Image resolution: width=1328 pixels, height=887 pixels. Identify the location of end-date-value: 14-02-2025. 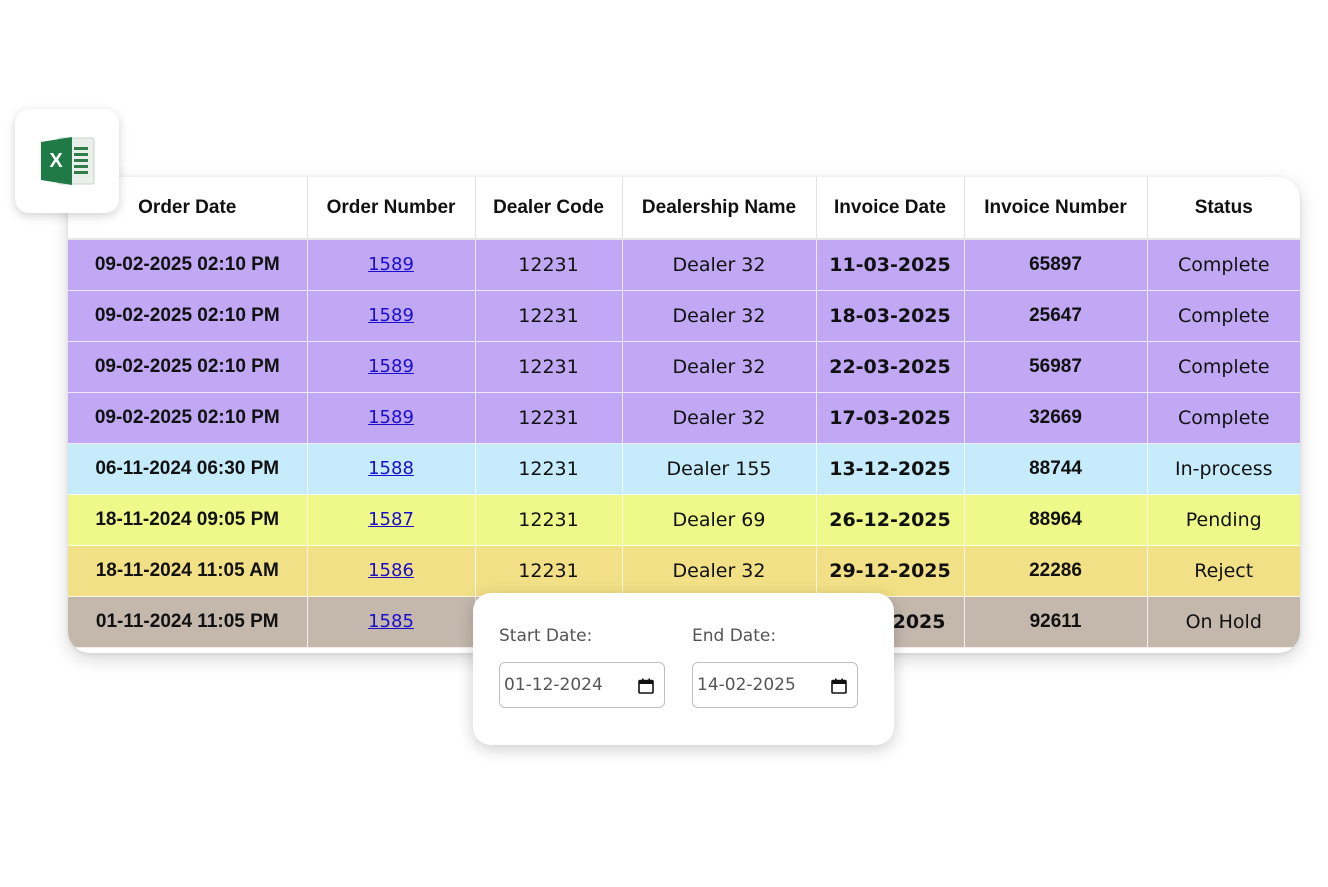
(746, 685).